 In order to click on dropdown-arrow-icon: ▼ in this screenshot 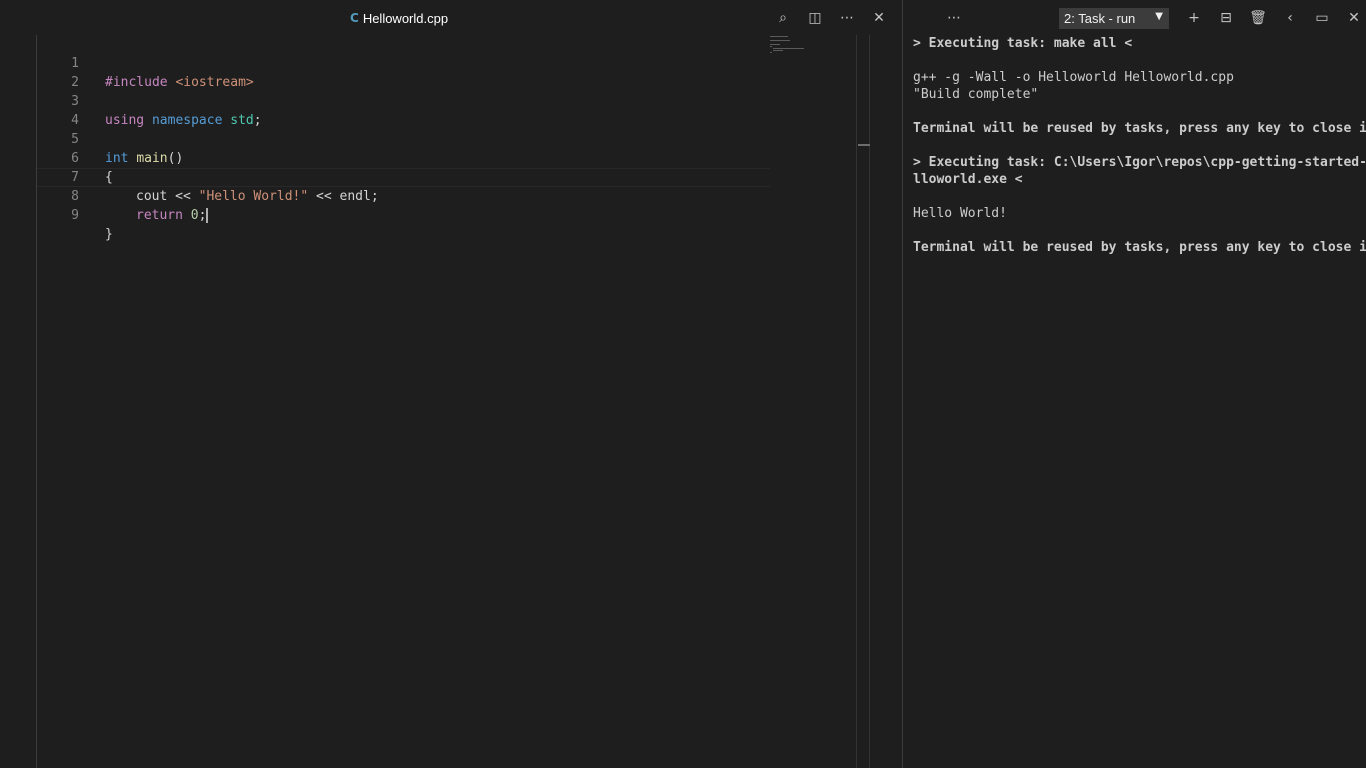, I will do `click(1159, 16)`.